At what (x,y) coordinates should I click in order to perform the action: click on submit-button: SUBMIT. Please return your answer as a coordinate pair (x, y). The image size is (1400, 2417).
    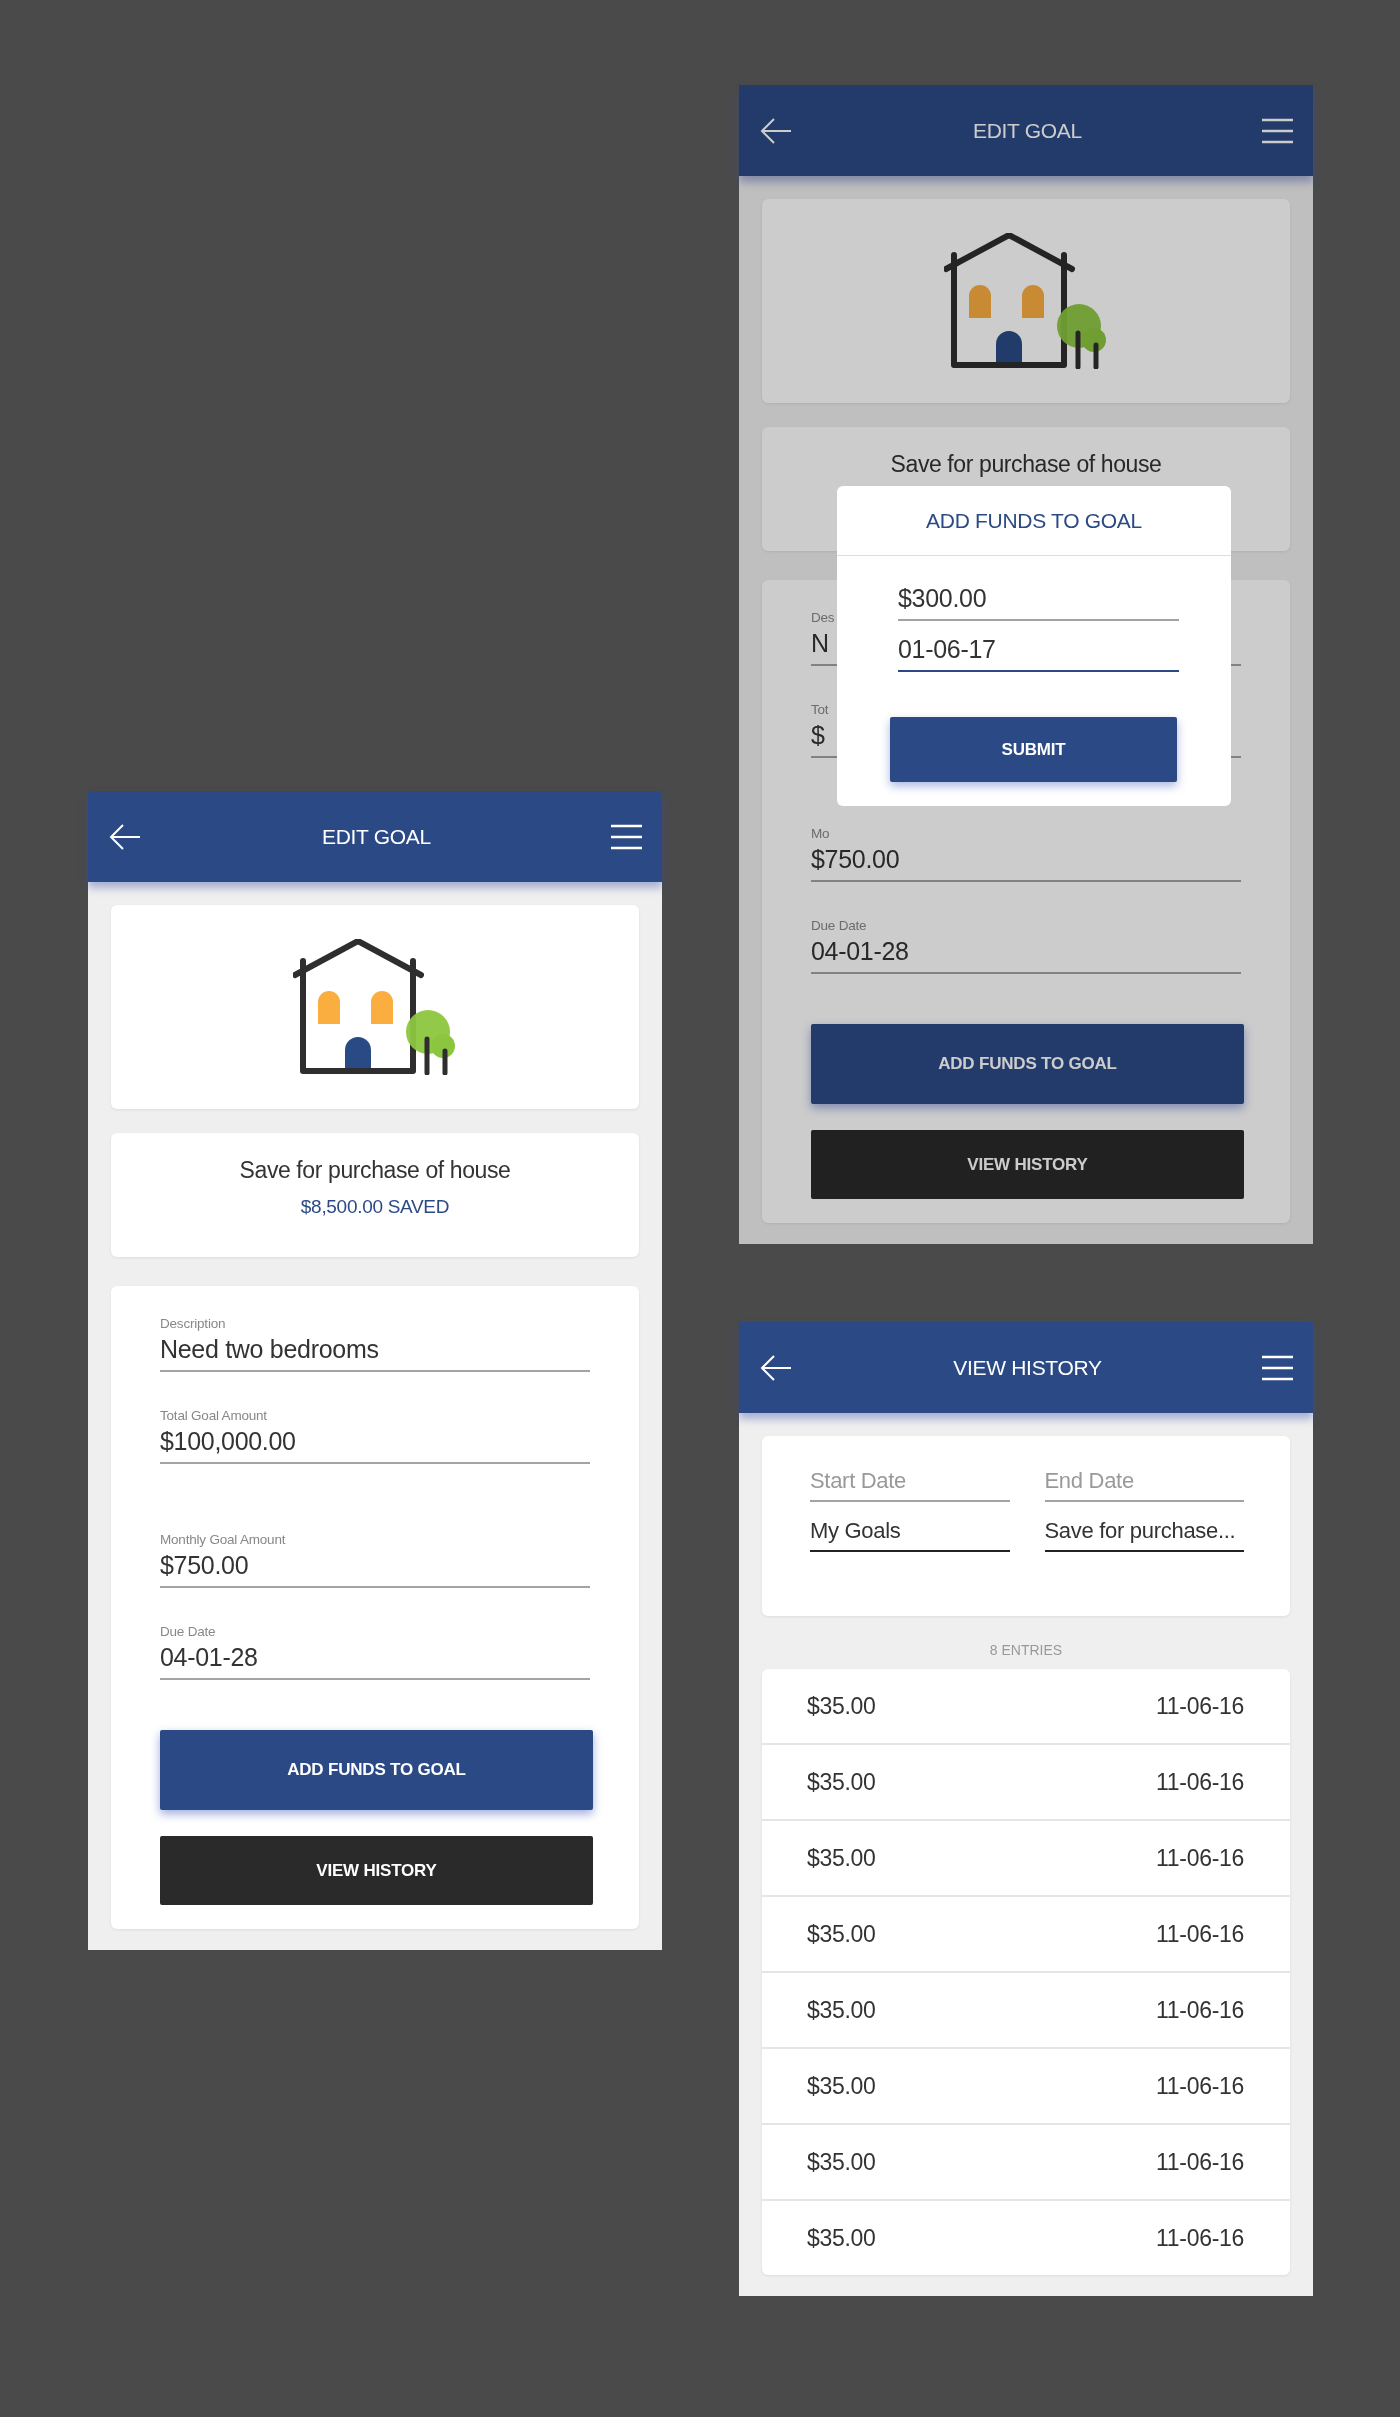
    Looking at the image, I should click on (1033, 749).